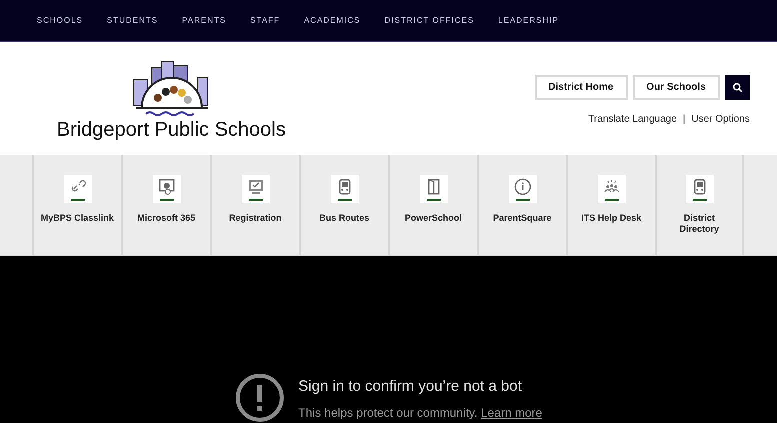  I want to click on nav-link: SCHOOLS, so click(60, 20).